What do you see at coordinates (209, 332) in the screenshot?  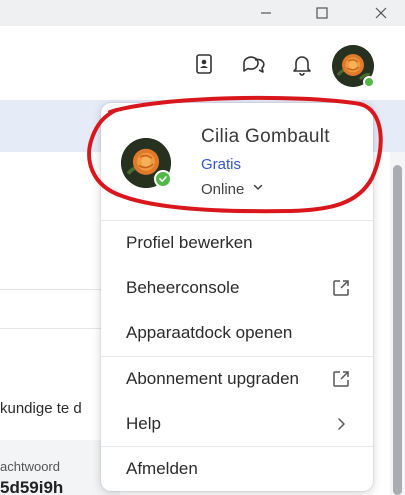 I see `menu-item-label: Apparaatdock openen` at bounding box center [209, 332].